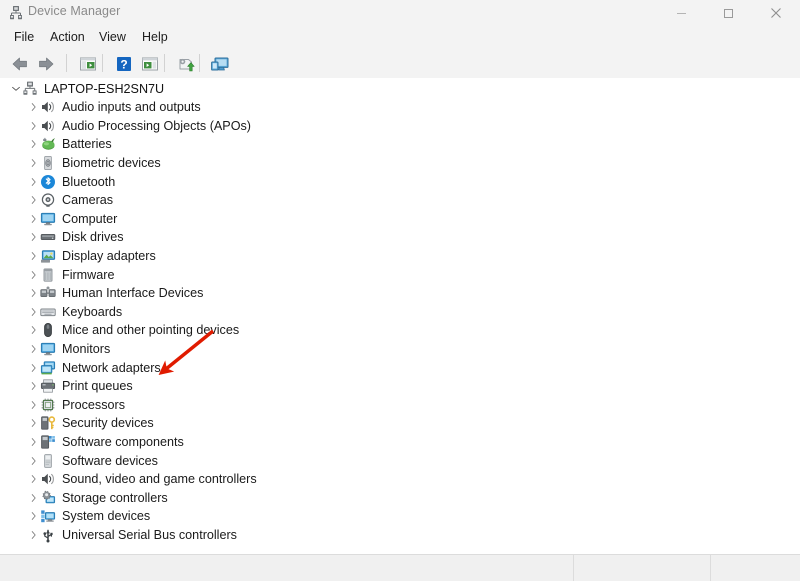 The image size is (800, 581). Describe the element at coordinates (400, 386) in the screenshot. I see `tree-item-print-queues: Print queues` at that location.